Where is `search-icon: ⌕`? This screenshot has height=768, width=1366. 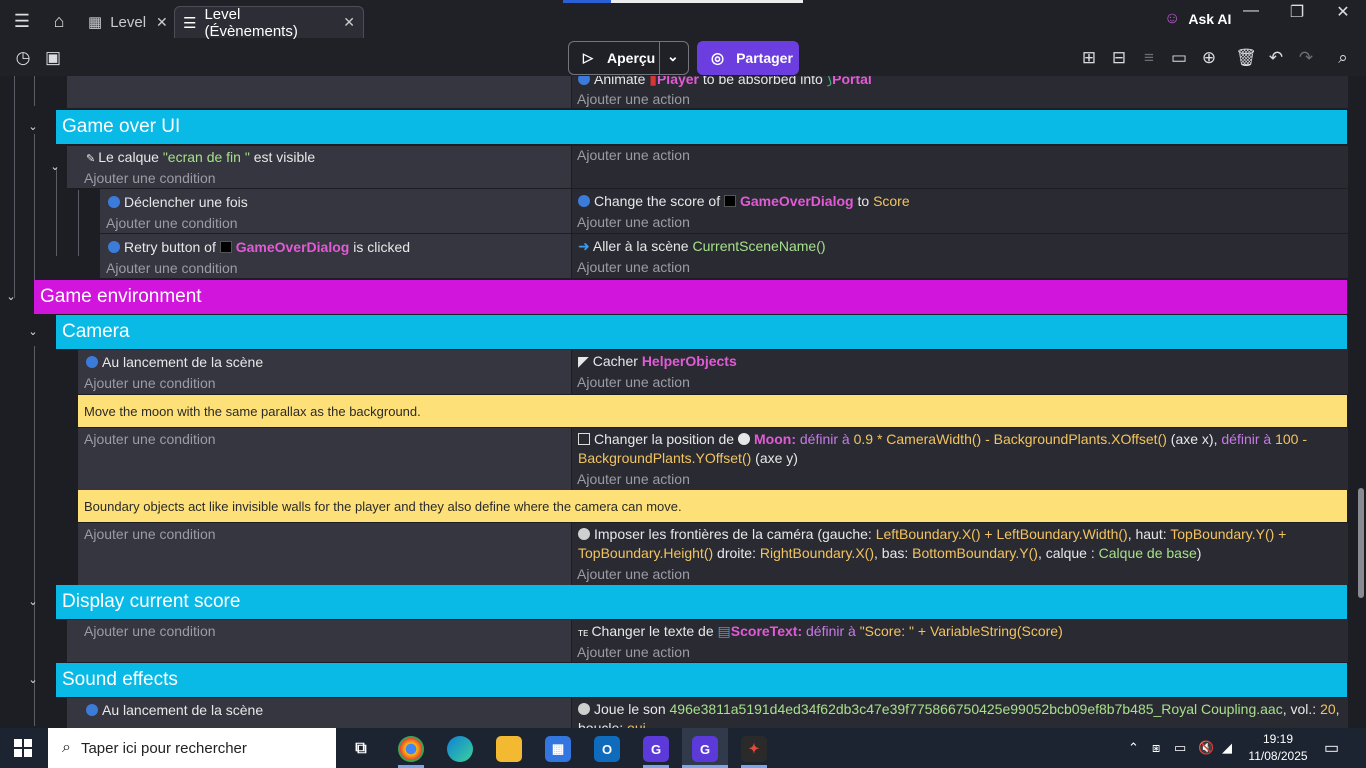
search-icon: ⌕ is located at coordinates (1343, 58).